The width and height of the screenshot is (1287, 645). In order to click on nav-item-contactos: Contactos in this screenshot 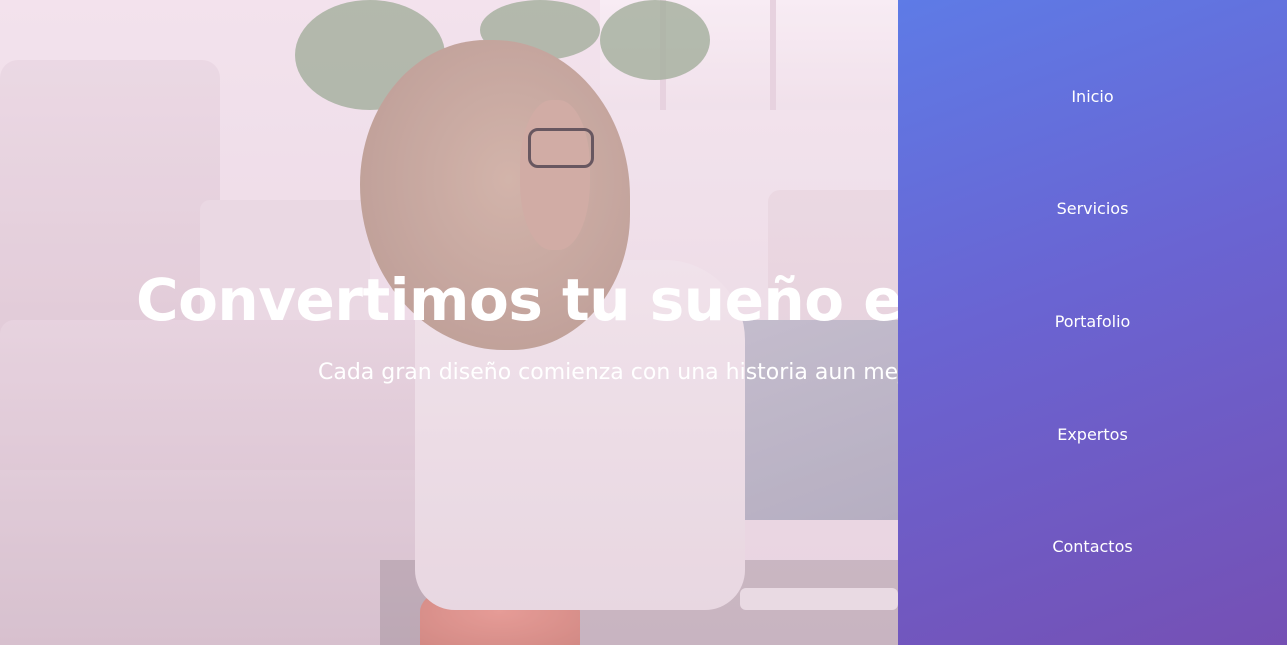, I will do `click(1092, 547)`.